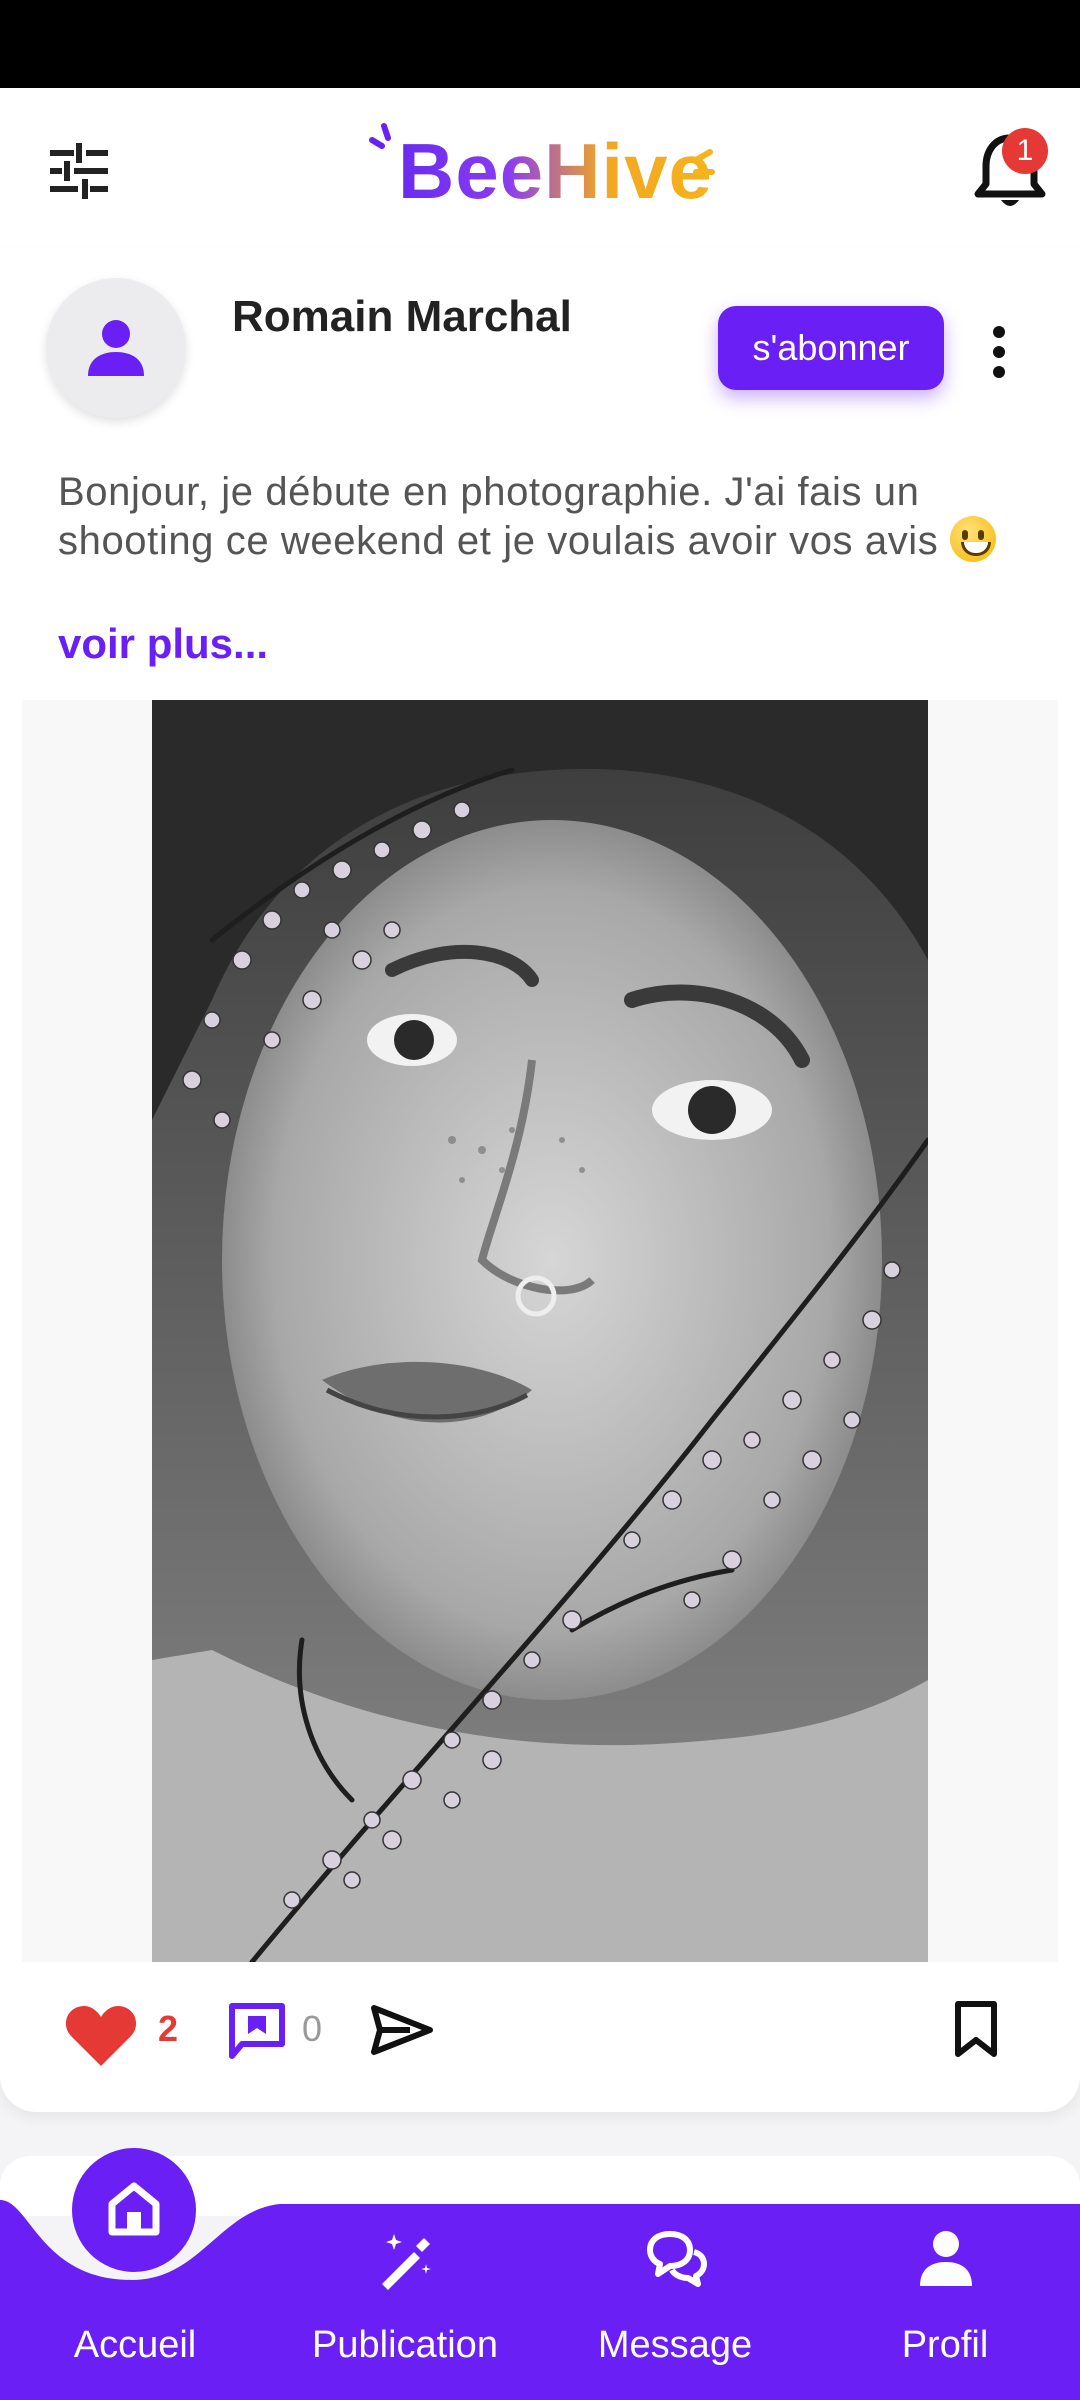 Image resolution: width=1080 pixels, height=2400 pixels. I want to click on smiley-emoji-icon, so click(973, 539).